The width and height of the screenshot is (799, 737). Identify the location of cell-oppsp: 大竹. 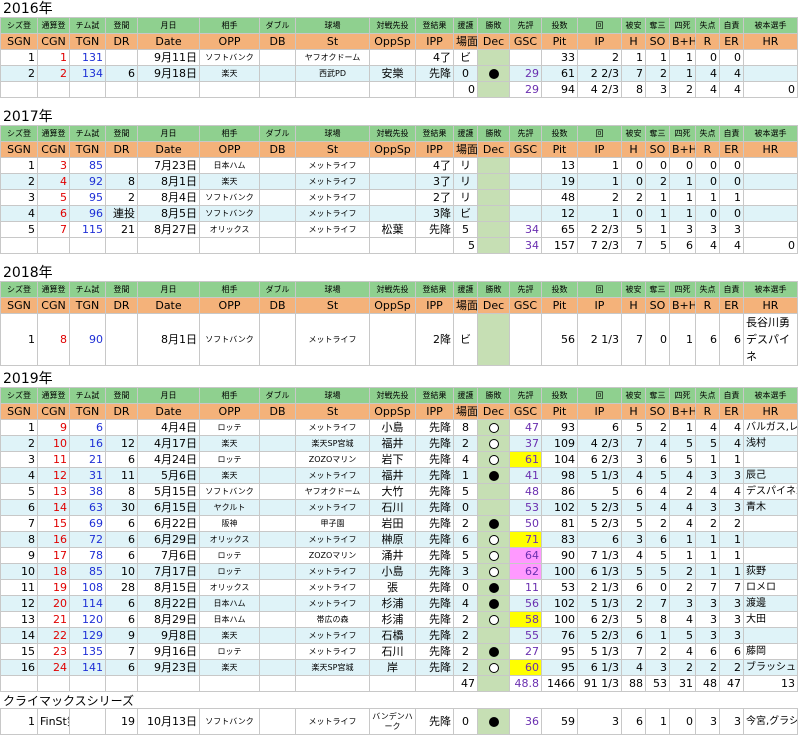
(392, 491).